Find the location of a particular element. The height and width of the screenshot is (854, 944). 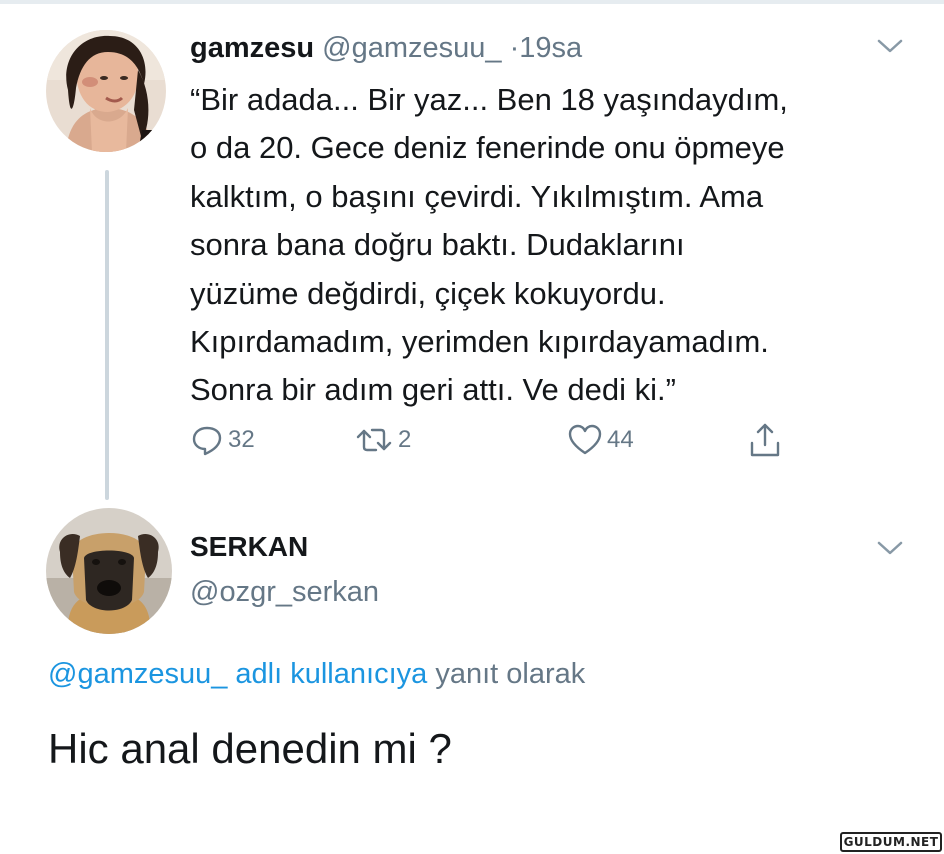

reply-icon is located at coordinates (207, 440).